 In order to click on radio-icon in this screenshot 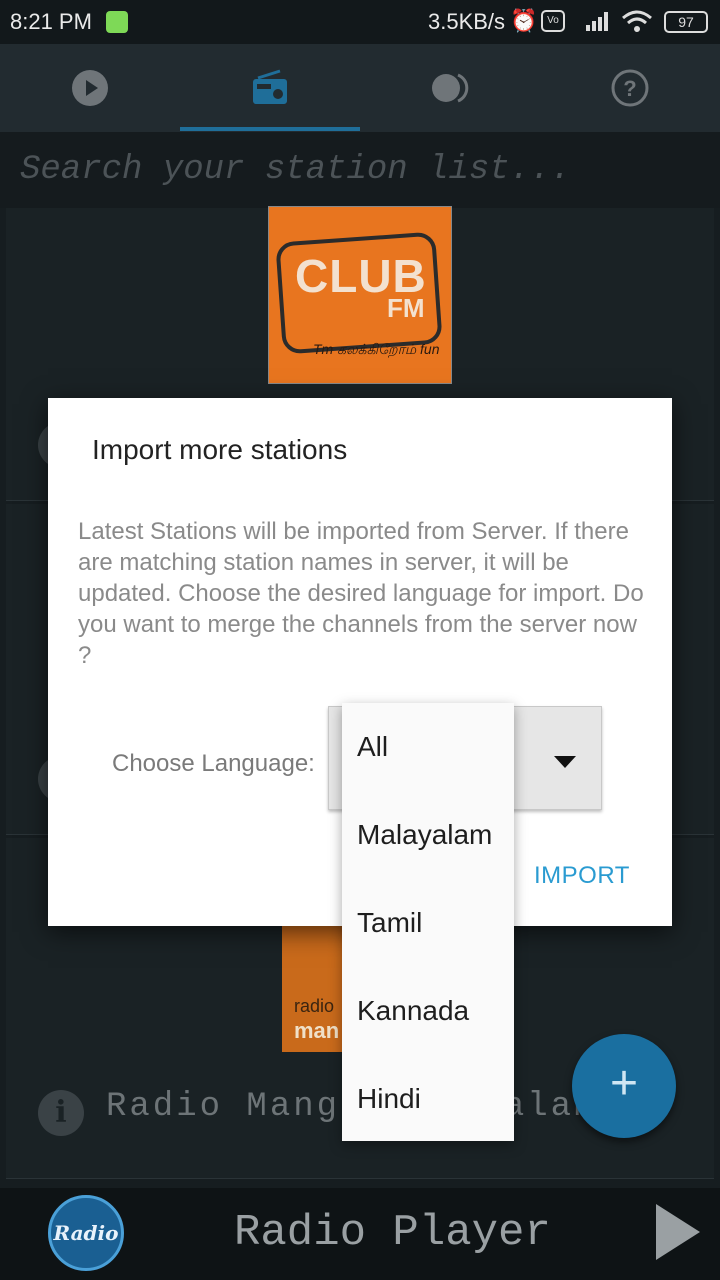, I will do `click(270, 86)`.